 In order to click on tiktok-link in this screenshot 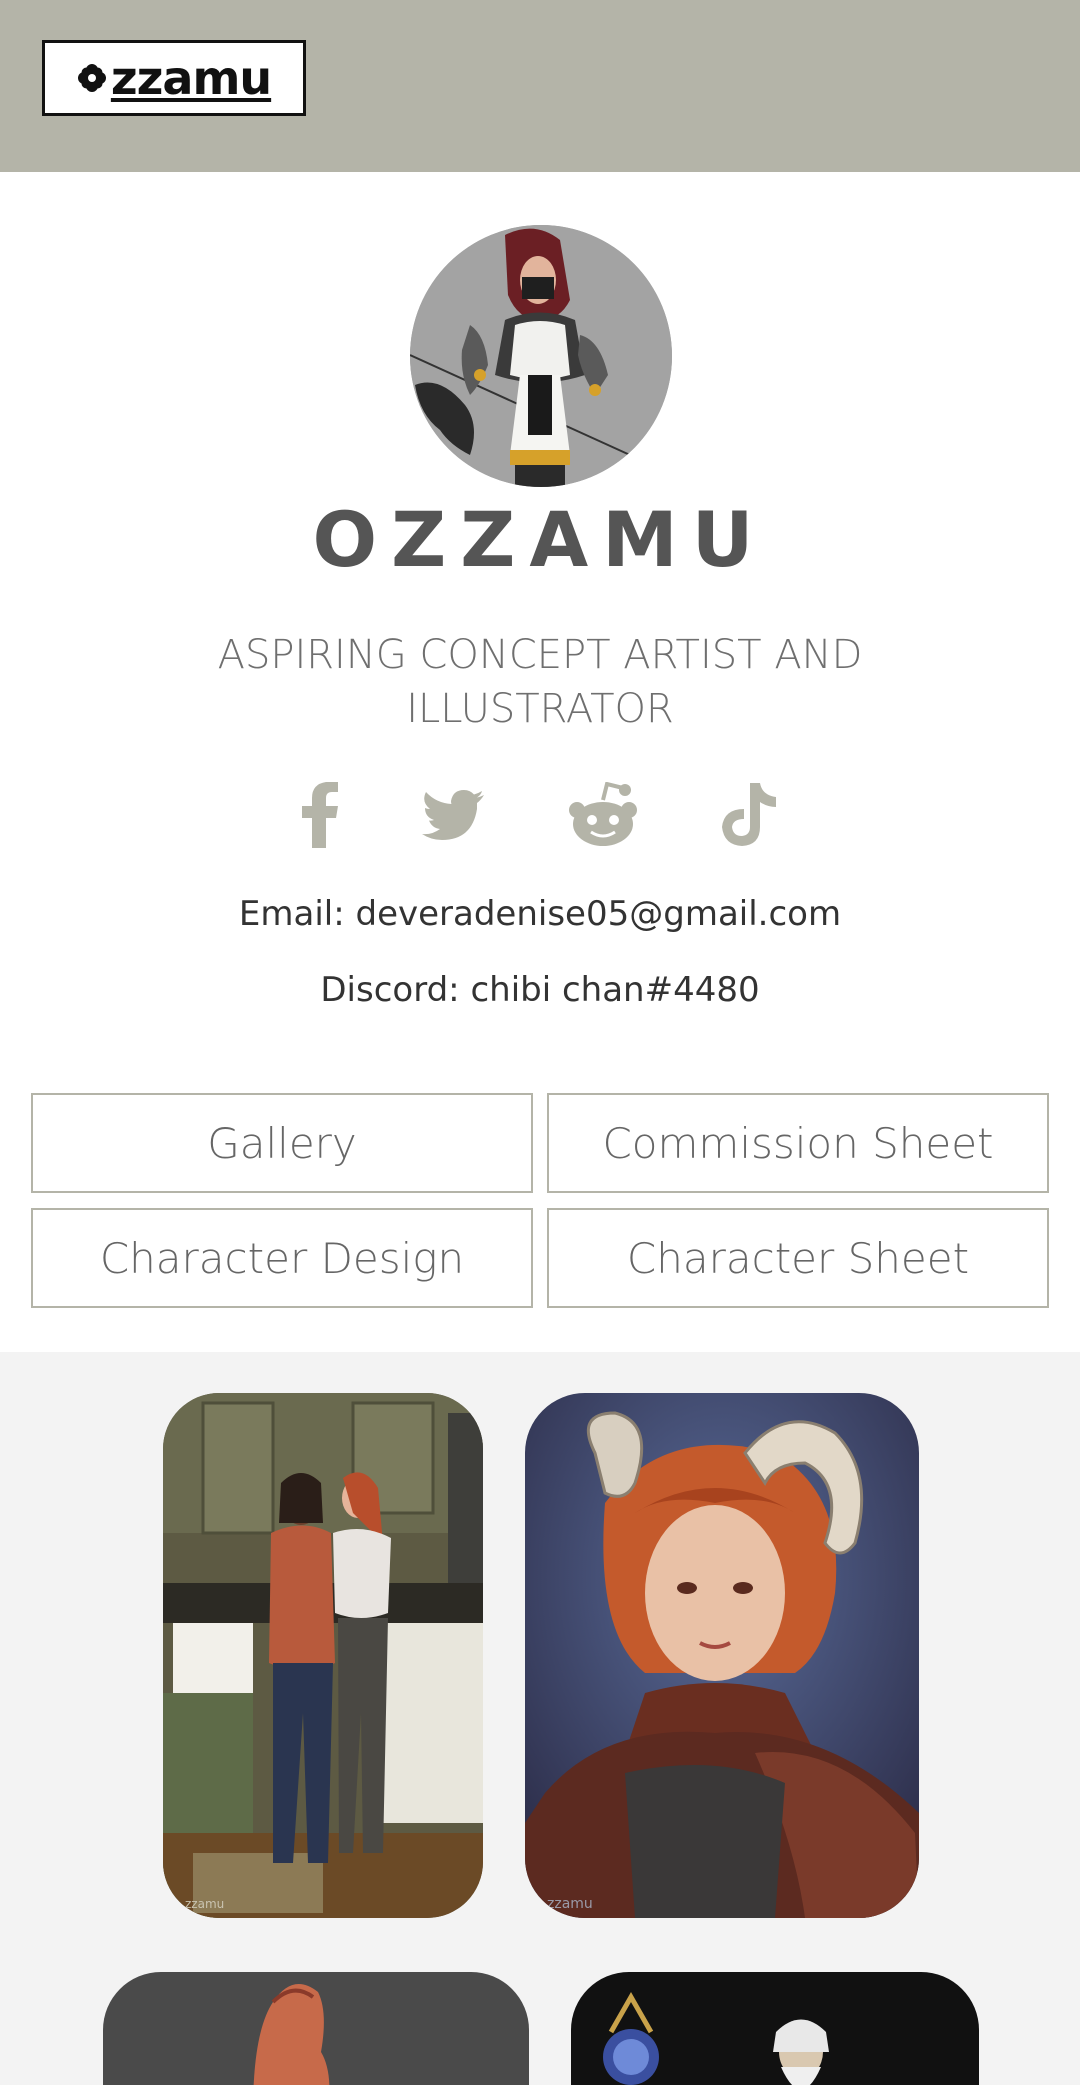, I will do `click(748, 815)`.